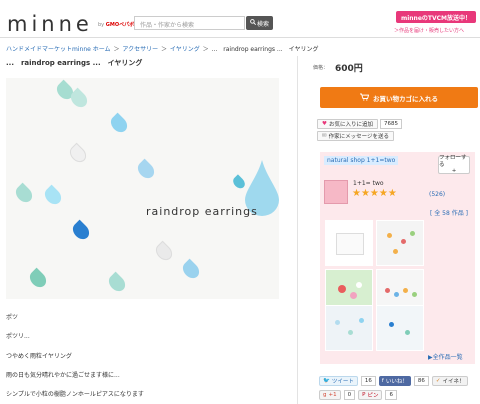  What do you see at coordinates (39, 356) in the screenshot?
I see `description-line: つやめく雨粒イヤリング` at bounding box center [39, 356].